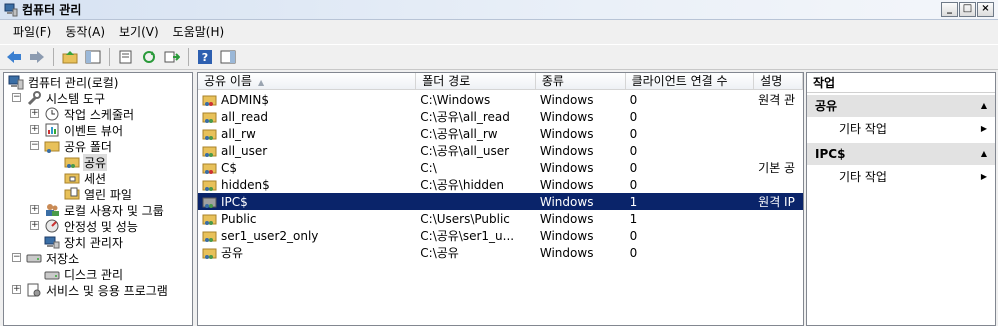 This screenshot has width=998, height=326. Describe the element at coordinates (85, 32) in the screenshot. I see `menu-action: 동작(A)` at that location.